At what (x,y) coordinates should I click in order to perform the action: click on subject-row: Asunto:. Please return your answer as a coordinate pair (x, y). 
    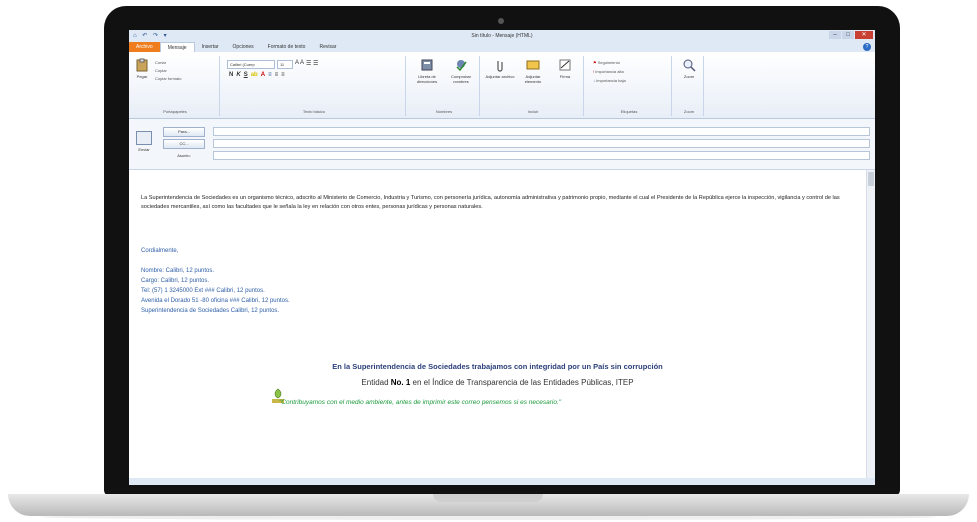
    Looking at the image, I should click on (184, 155).